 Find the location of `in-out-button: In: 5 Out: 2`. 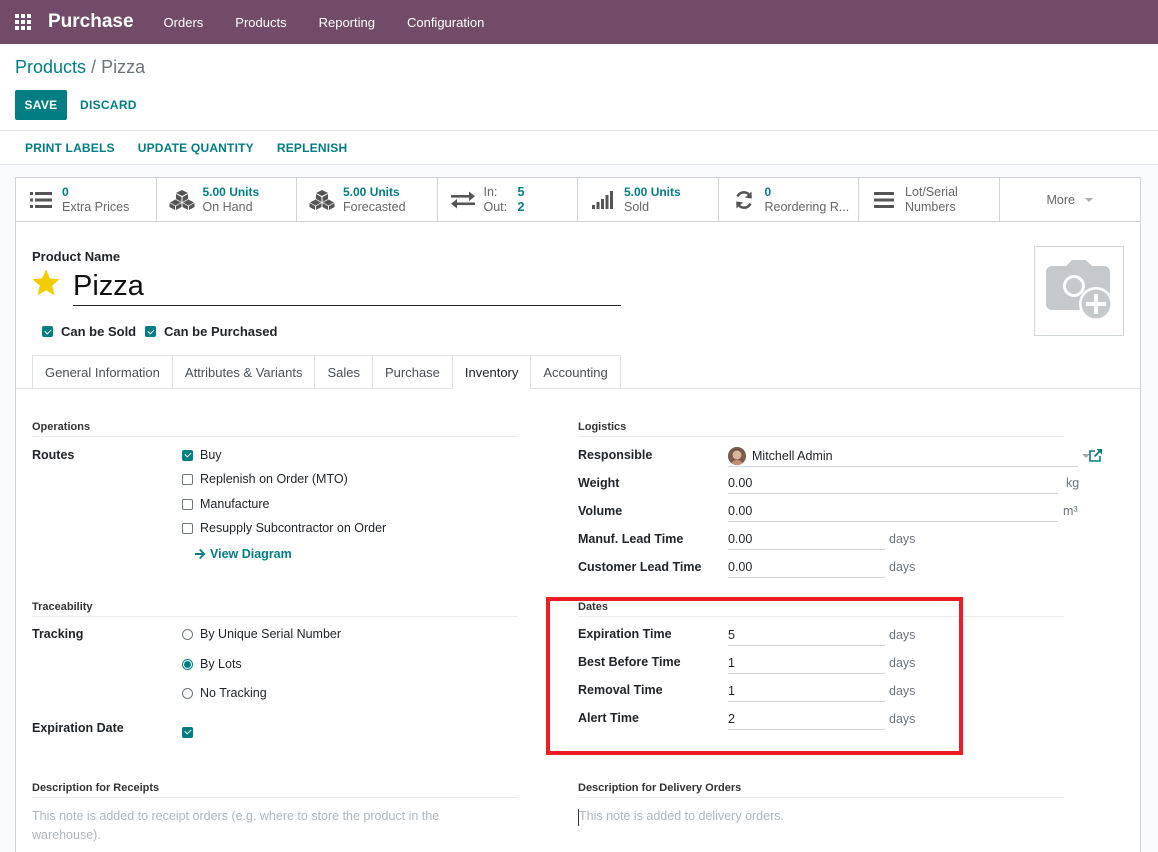

in-out-button: In: 5 Out: 2 is located at coordinates (508, 200).